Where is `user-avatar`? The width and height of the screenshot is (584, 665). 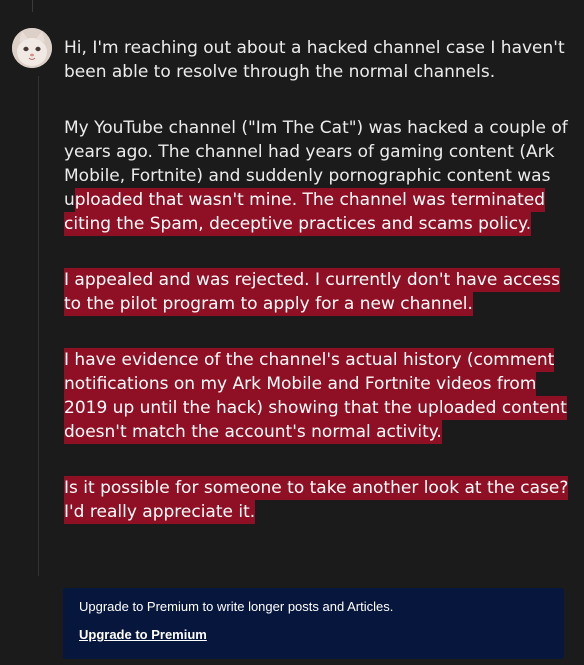 user-avatar is located at coordinates (32, 48).